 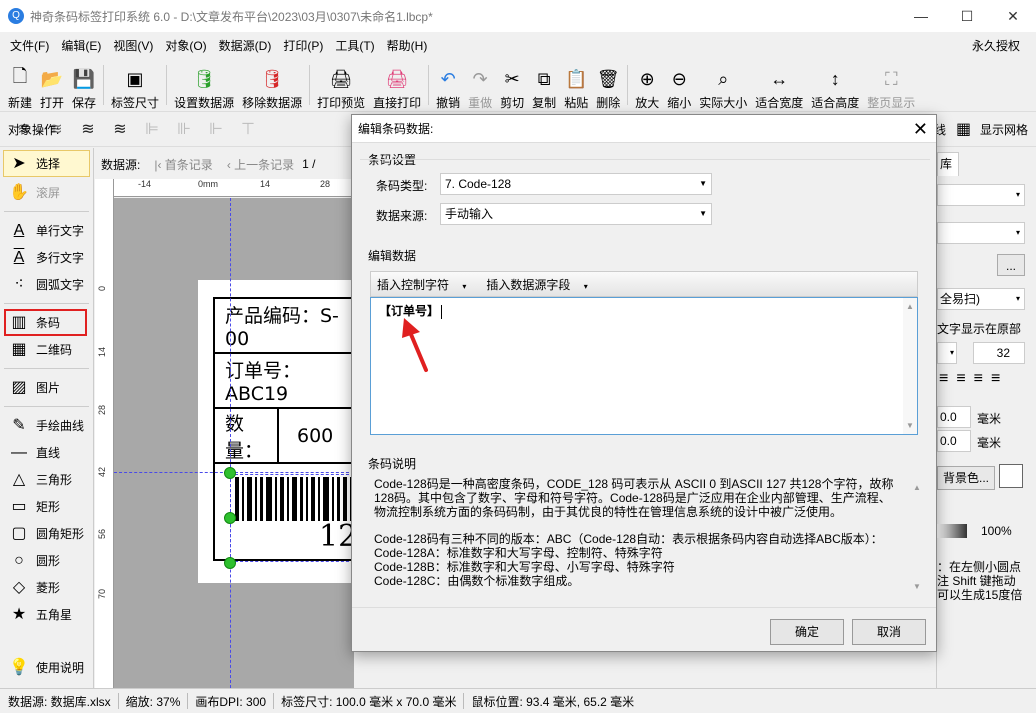 I want to click on show-grid-toggle: 线 ▦ 显示网格, so click(x=981, y=130).